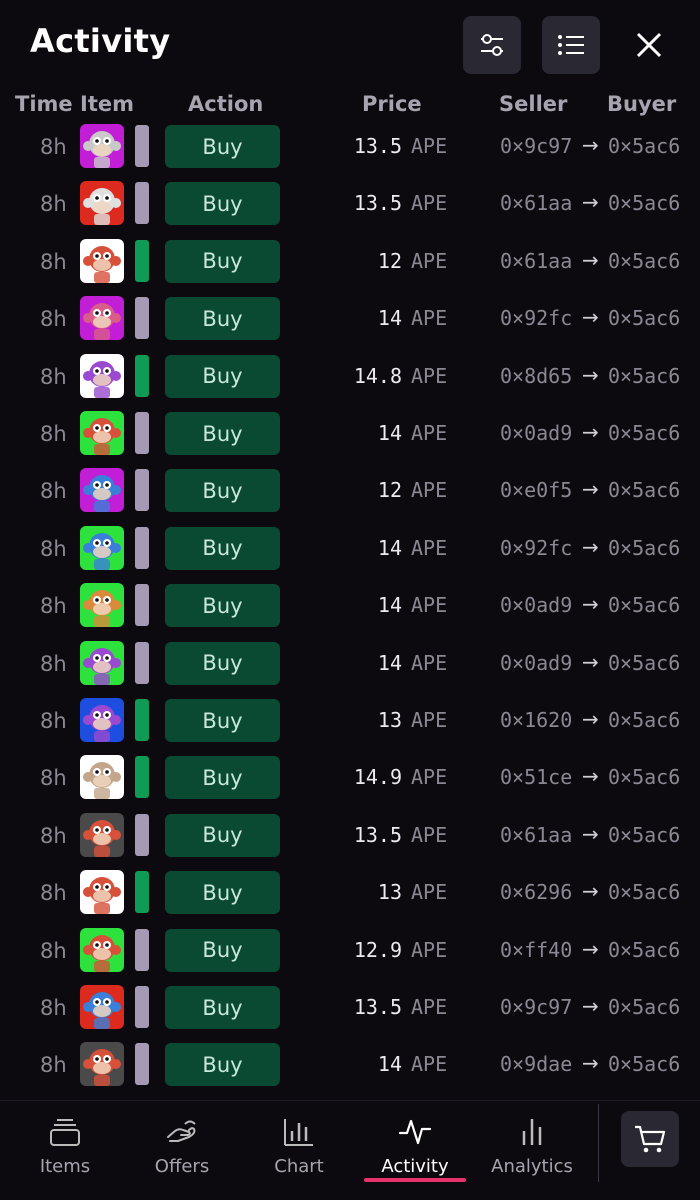  What do you see at coordinates (536, 490) in the screenshot?
I see `seller-address: 0×e0f5` at bounding box center [536, 490].